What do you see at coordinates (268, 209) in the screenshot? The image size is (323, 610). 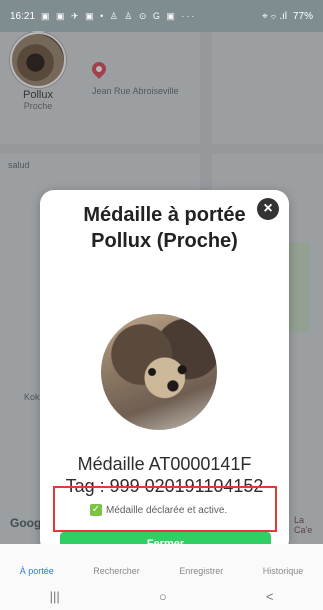 I see `close-icon: ×` at bounding box center [268, 209].